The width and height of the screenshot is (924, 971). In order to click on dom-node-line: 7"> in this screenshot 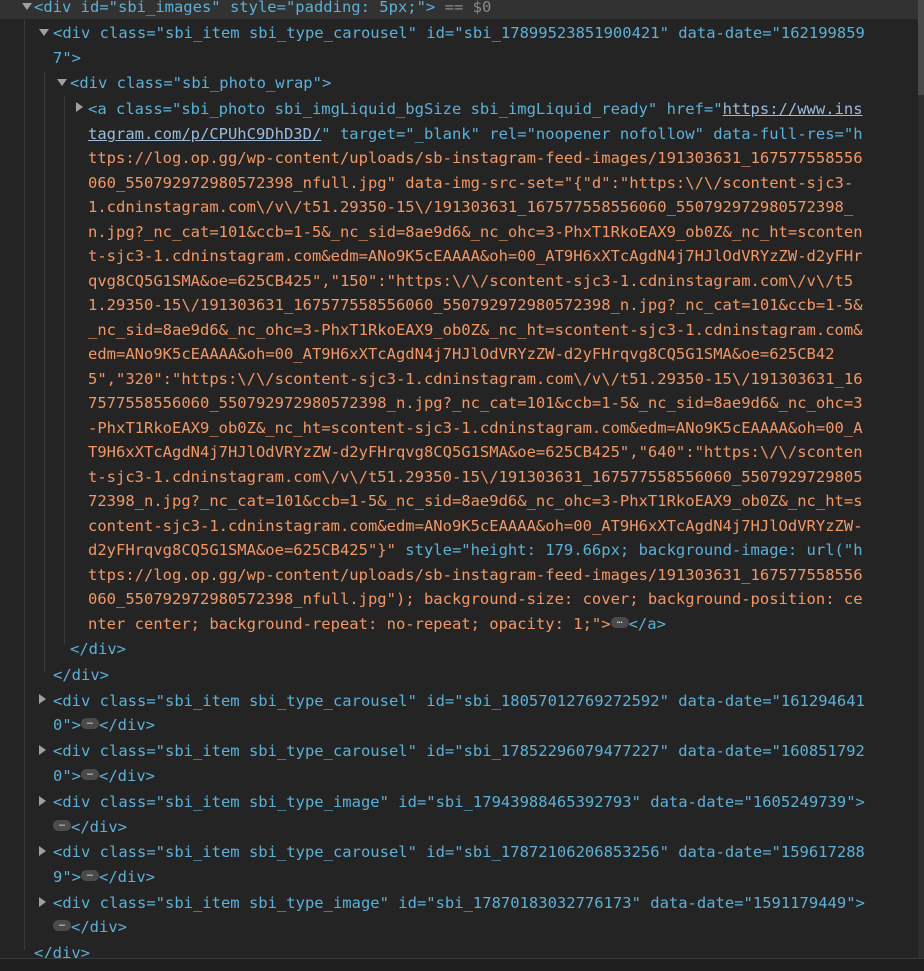, I will do `click(67, 58)`.